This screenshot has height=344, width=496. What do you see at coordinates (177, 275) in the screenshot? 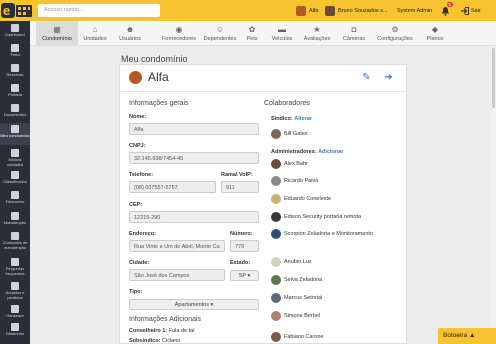
I see `city-field: São José dos Campos` at bounding box center [177, 275].